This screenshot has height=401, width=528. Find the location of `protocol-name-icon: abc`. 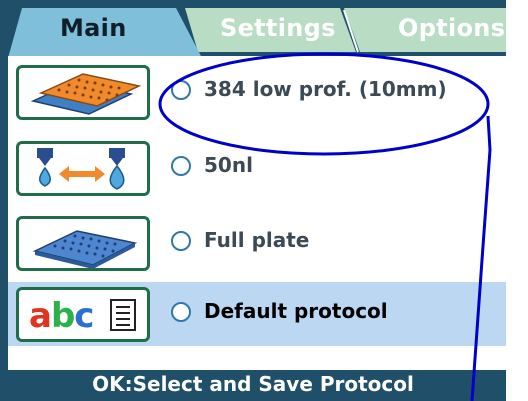

protocol-name-icon: abc is located at coordinates (83, 314).